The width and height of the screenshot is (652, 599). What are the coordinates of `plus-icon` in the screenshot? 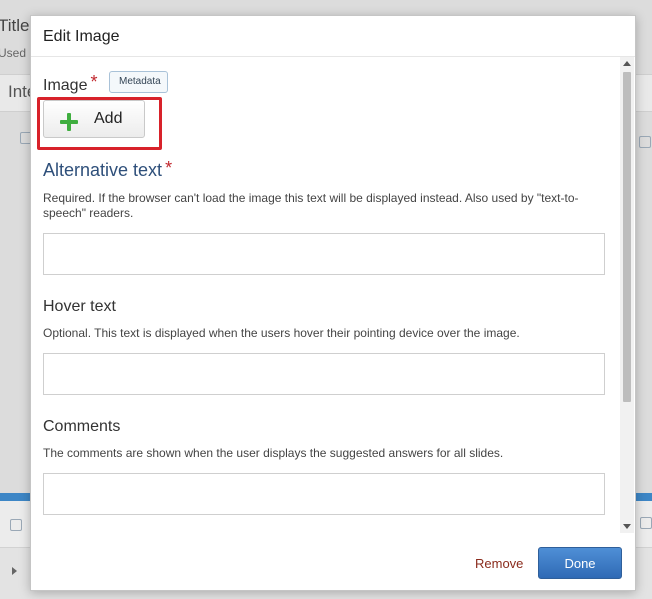 It's located at (69, 122).